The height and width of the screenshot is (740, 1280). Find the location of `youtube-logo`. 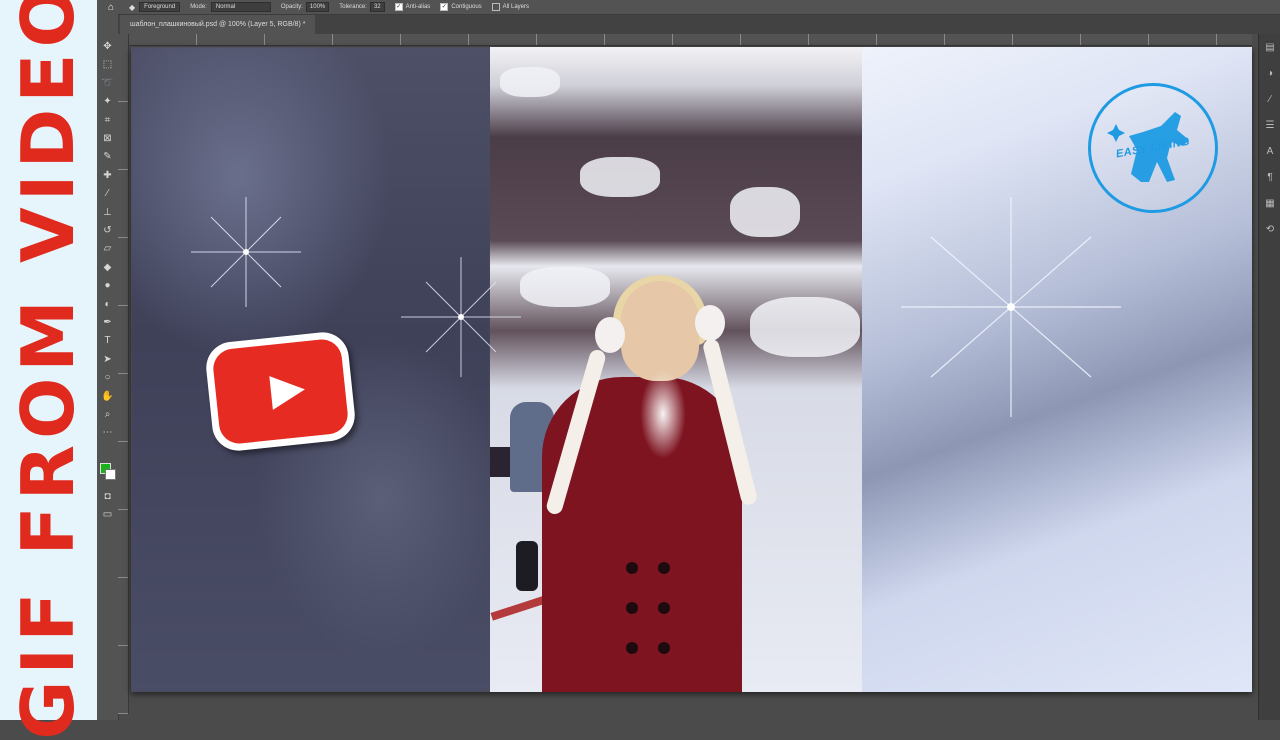

youtube-logo is located at coordinates (280, 391).